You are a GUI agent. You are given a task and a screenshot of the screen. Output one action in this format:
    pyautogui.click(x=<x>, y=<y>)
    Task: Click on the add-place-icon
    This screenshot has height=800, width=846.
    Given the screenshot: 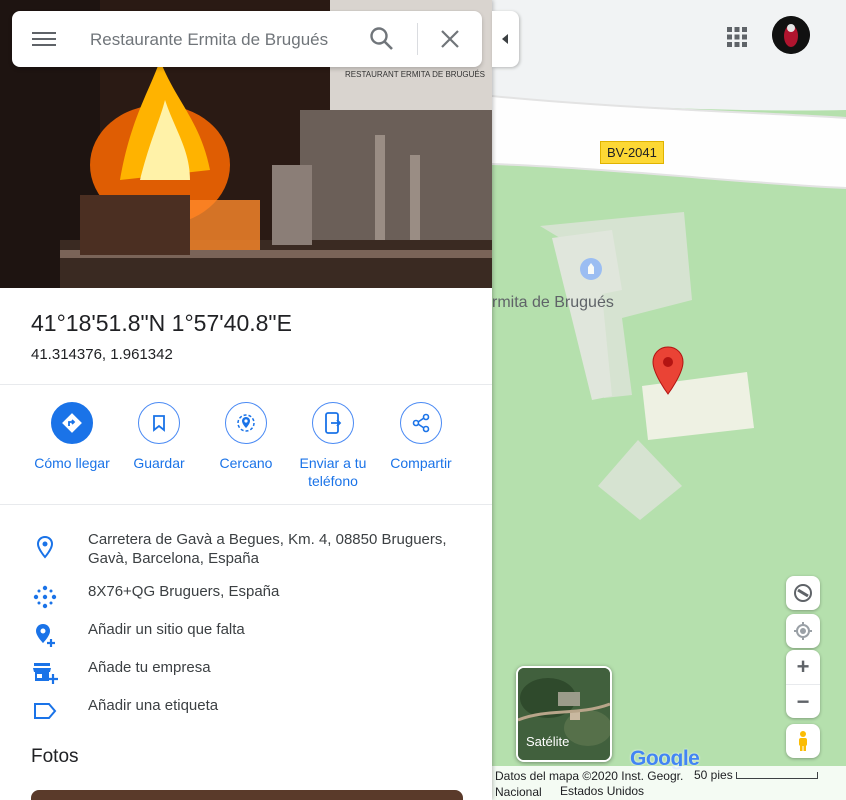 What is the action you would take?
    pyautogui.click(x=45, y=635)
    